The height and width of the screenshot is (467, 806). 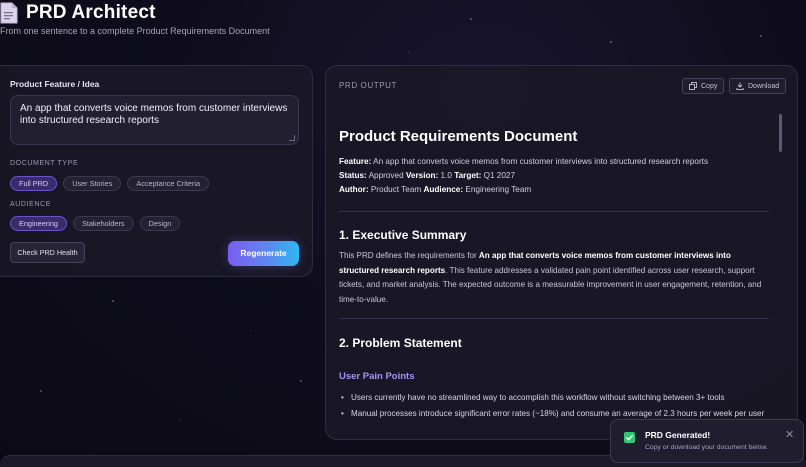 What do you see at coordinates (693, 86) in the screenshot?
I see `copy-icon` at bounding box center [693, 86].